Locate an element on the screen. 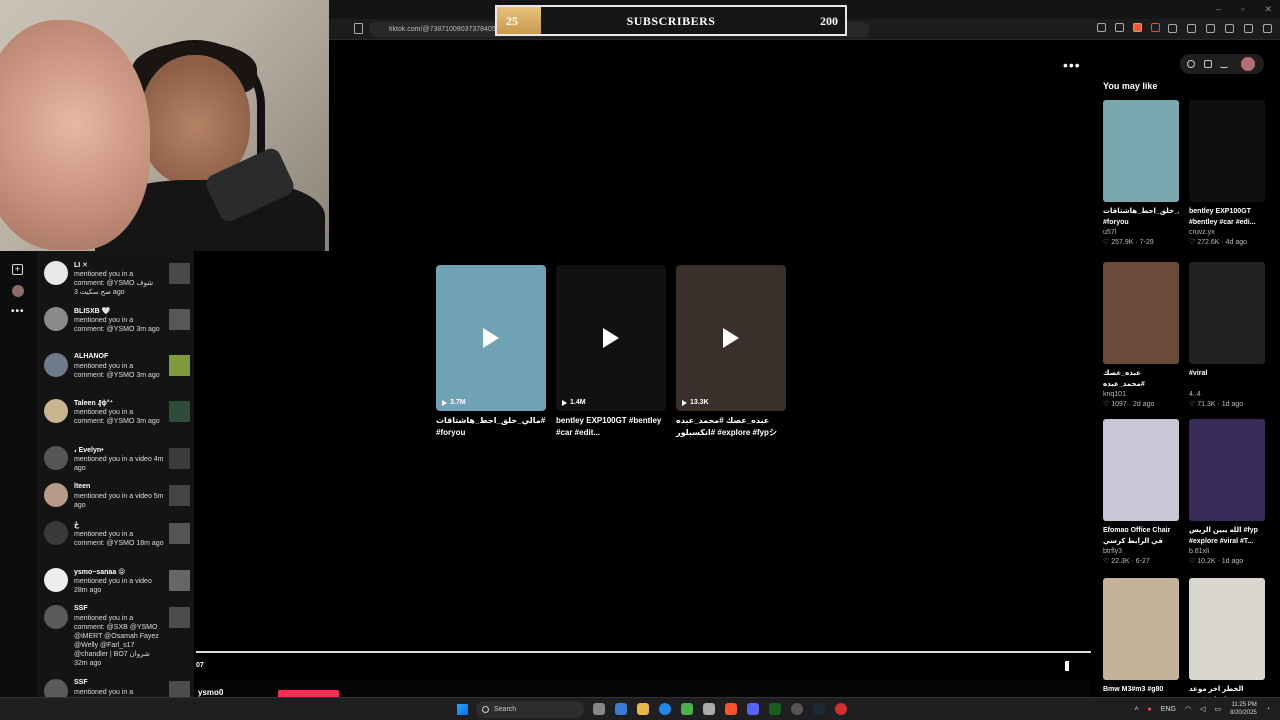 The height and width of the screenshot is (720, 1280). screenshot-icon is located at coordinates (1101, 27).